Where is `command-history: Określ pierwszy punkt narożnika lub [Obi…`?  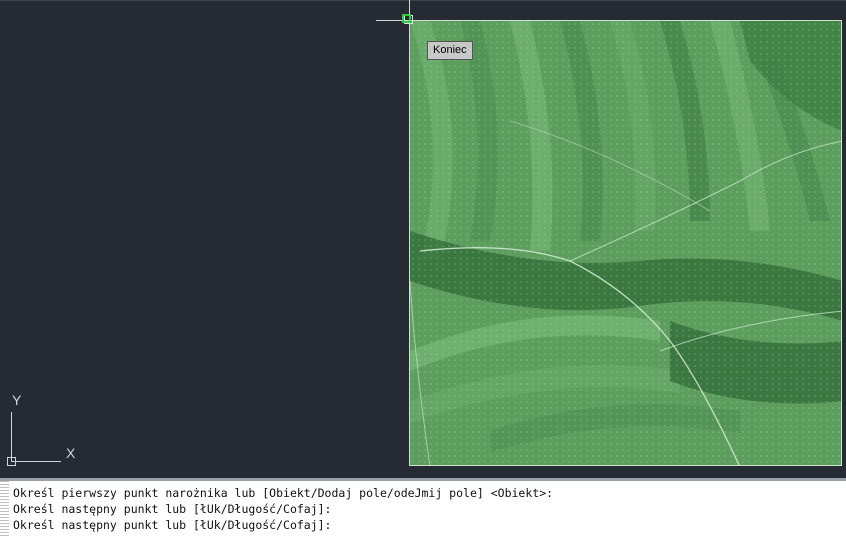 command-history: Określ pierwszy punkt narożnika lub [Obi… is located at coordinates (283, 509).